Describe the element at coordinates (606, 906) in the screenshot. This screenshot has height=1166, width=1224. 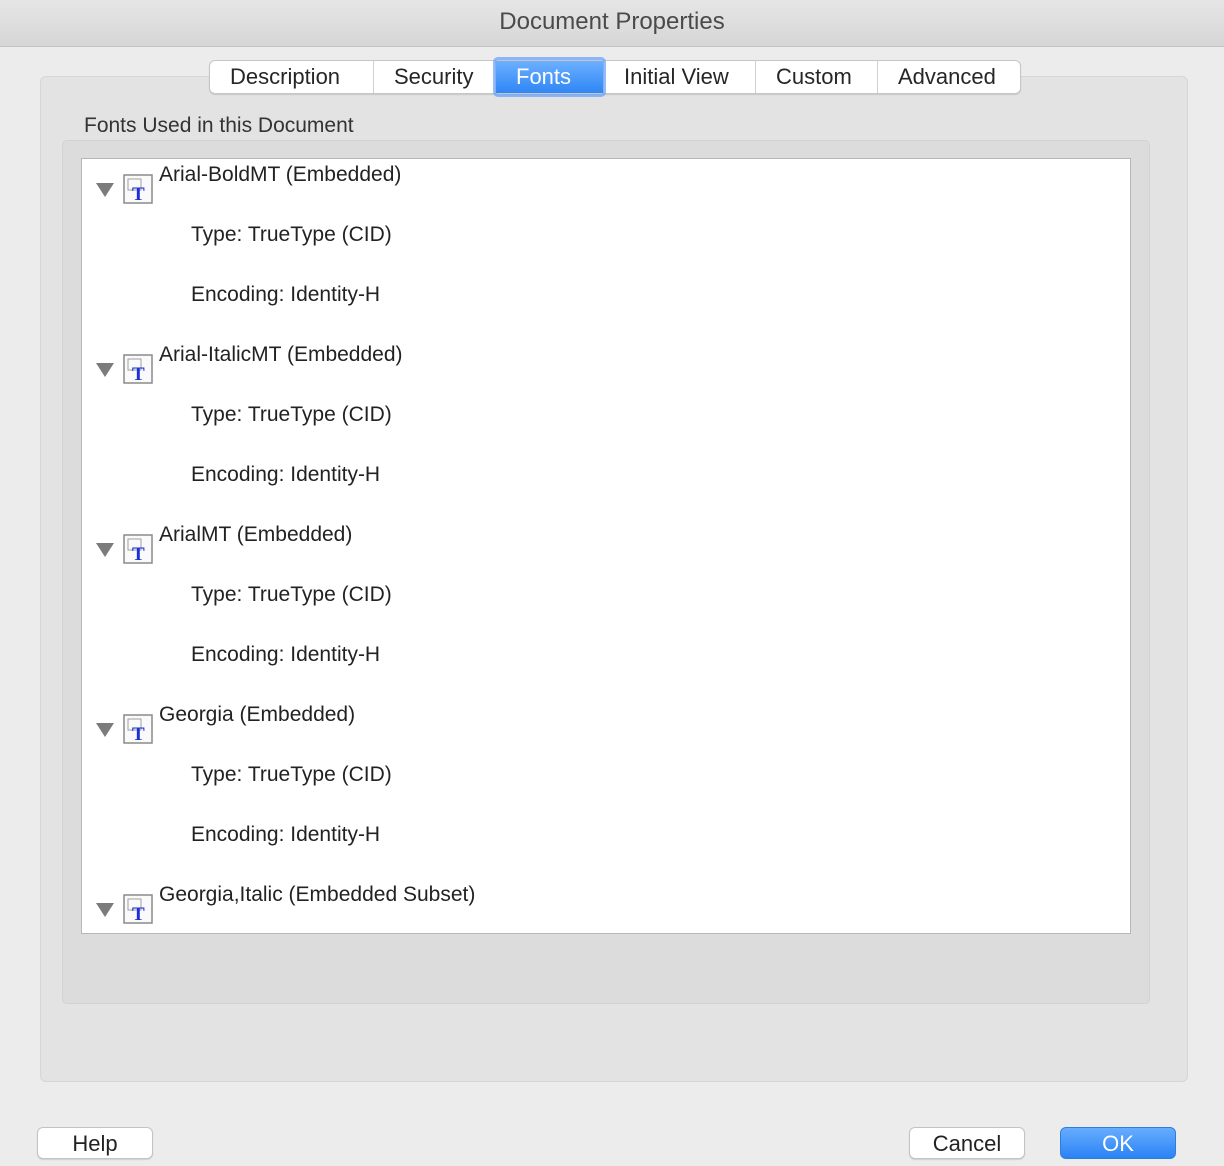
I see `font-tree-item: T Georgia,Italic (Embedded Subset)` at that location.